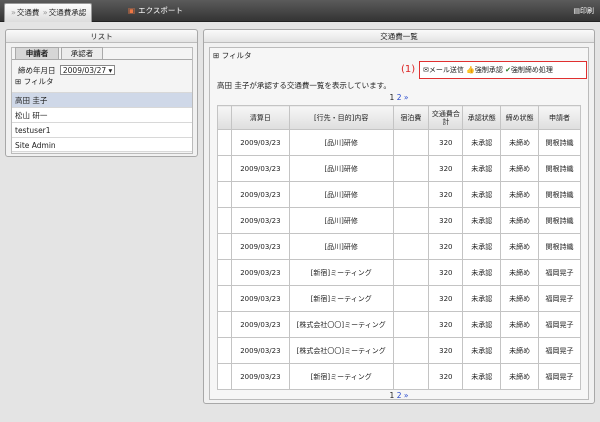 The image size is (600, 422). I want to click on tab-transport-approval: »交通費 »交通費承認, so click(48, 12).